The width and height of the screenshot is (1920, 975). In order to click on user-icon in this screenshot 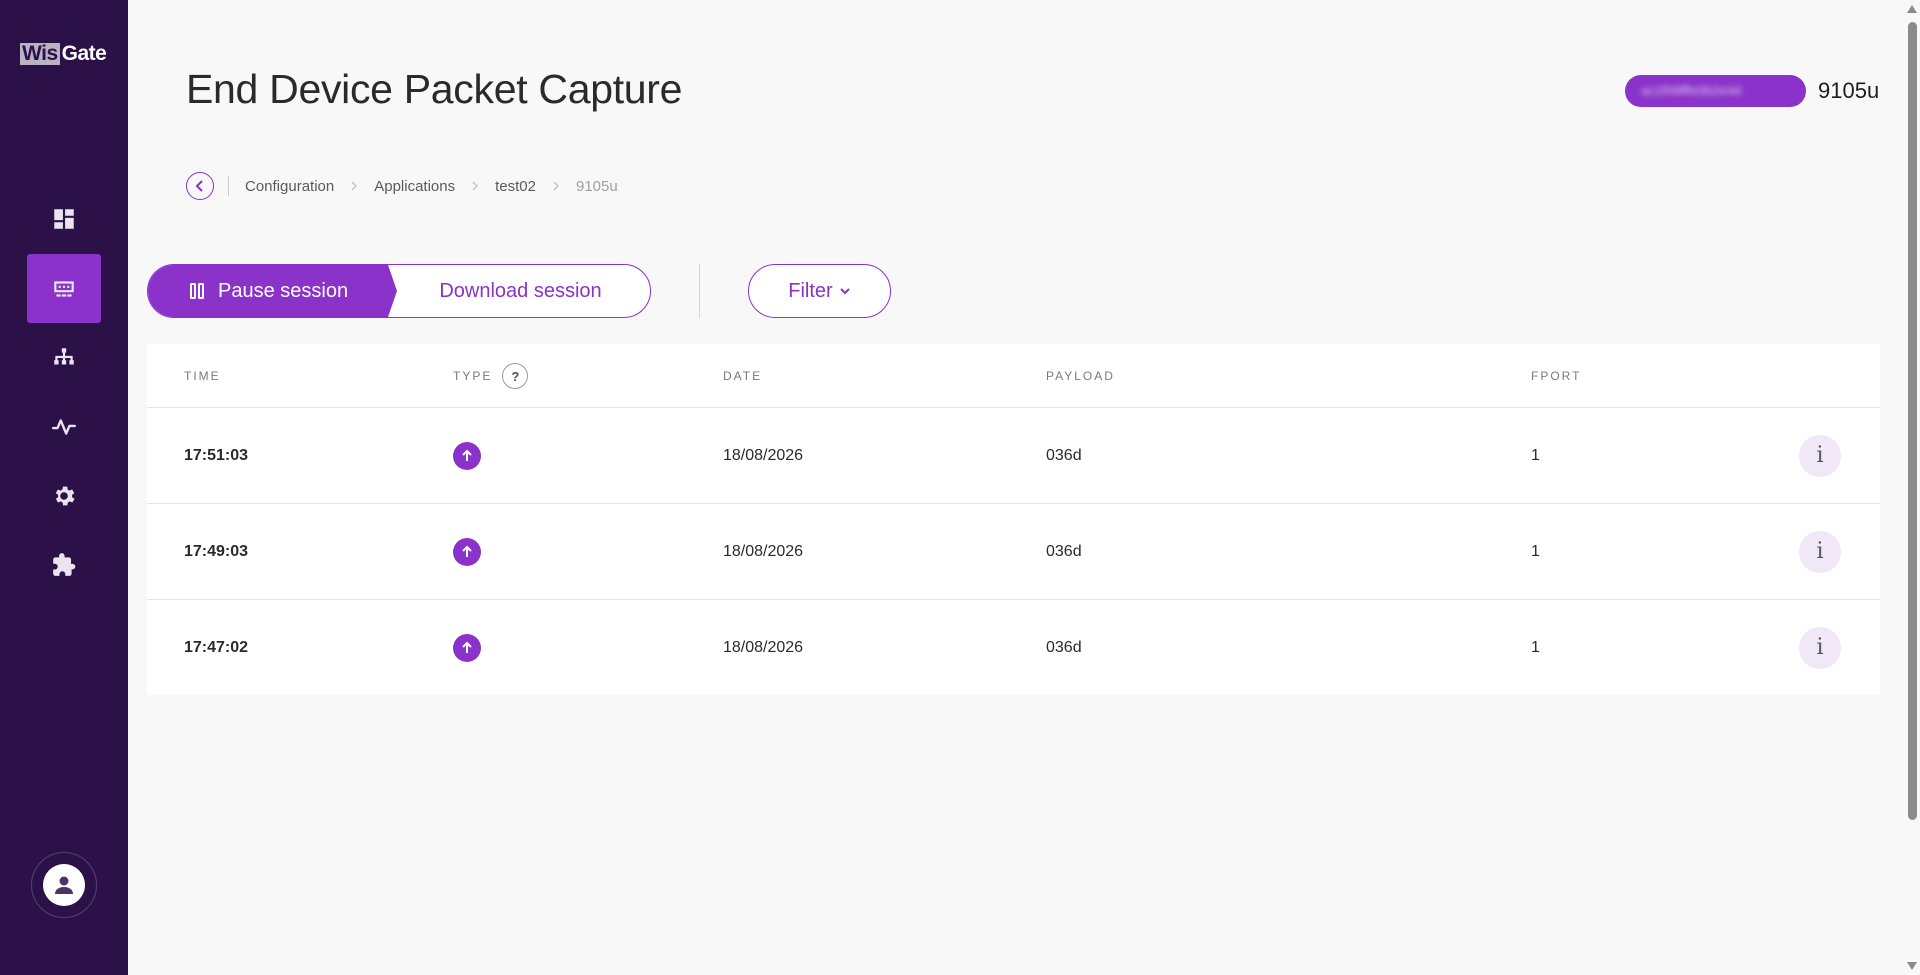, I will do `click(64, 885)`.